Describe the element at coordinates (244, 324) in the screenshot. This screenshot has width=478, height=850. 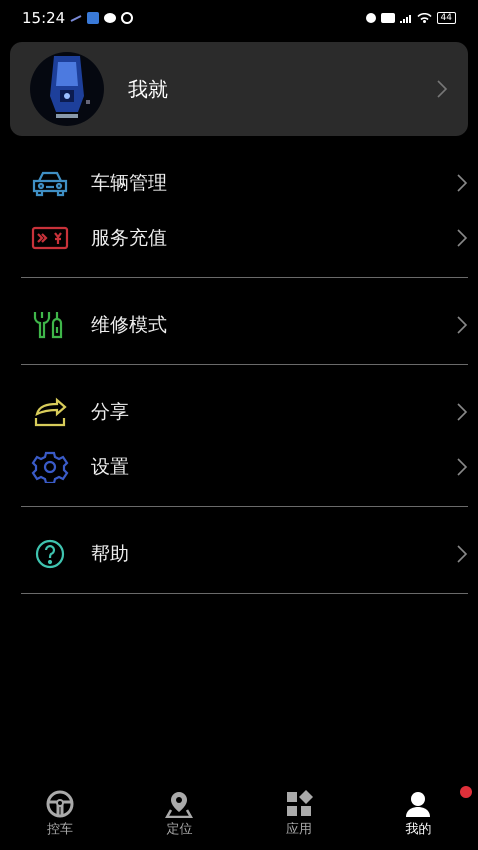
I see `menu-item: 维修模式` at that location.